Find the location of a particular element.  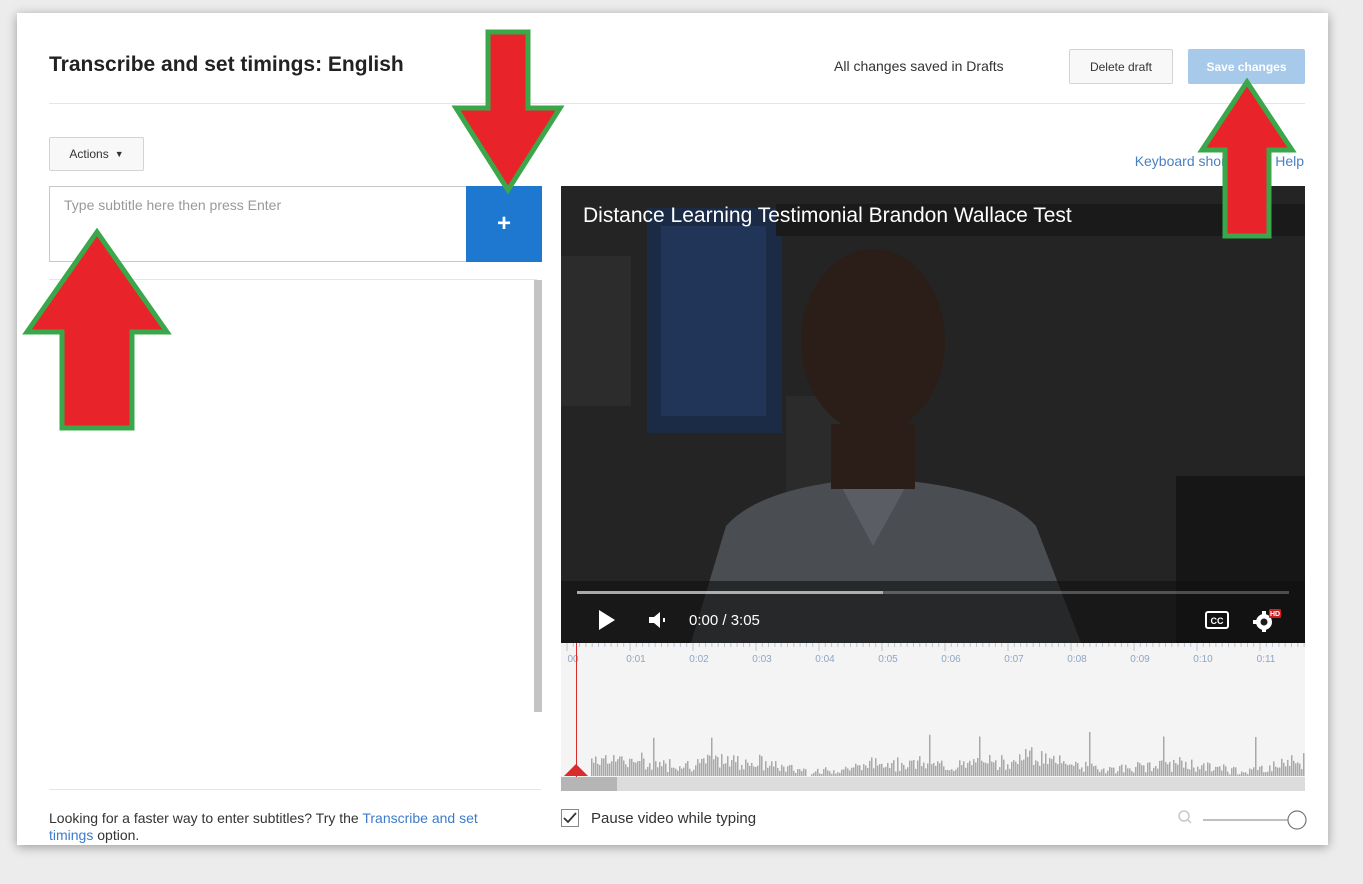

zoom-slider is located at coordinates (1242, 820).